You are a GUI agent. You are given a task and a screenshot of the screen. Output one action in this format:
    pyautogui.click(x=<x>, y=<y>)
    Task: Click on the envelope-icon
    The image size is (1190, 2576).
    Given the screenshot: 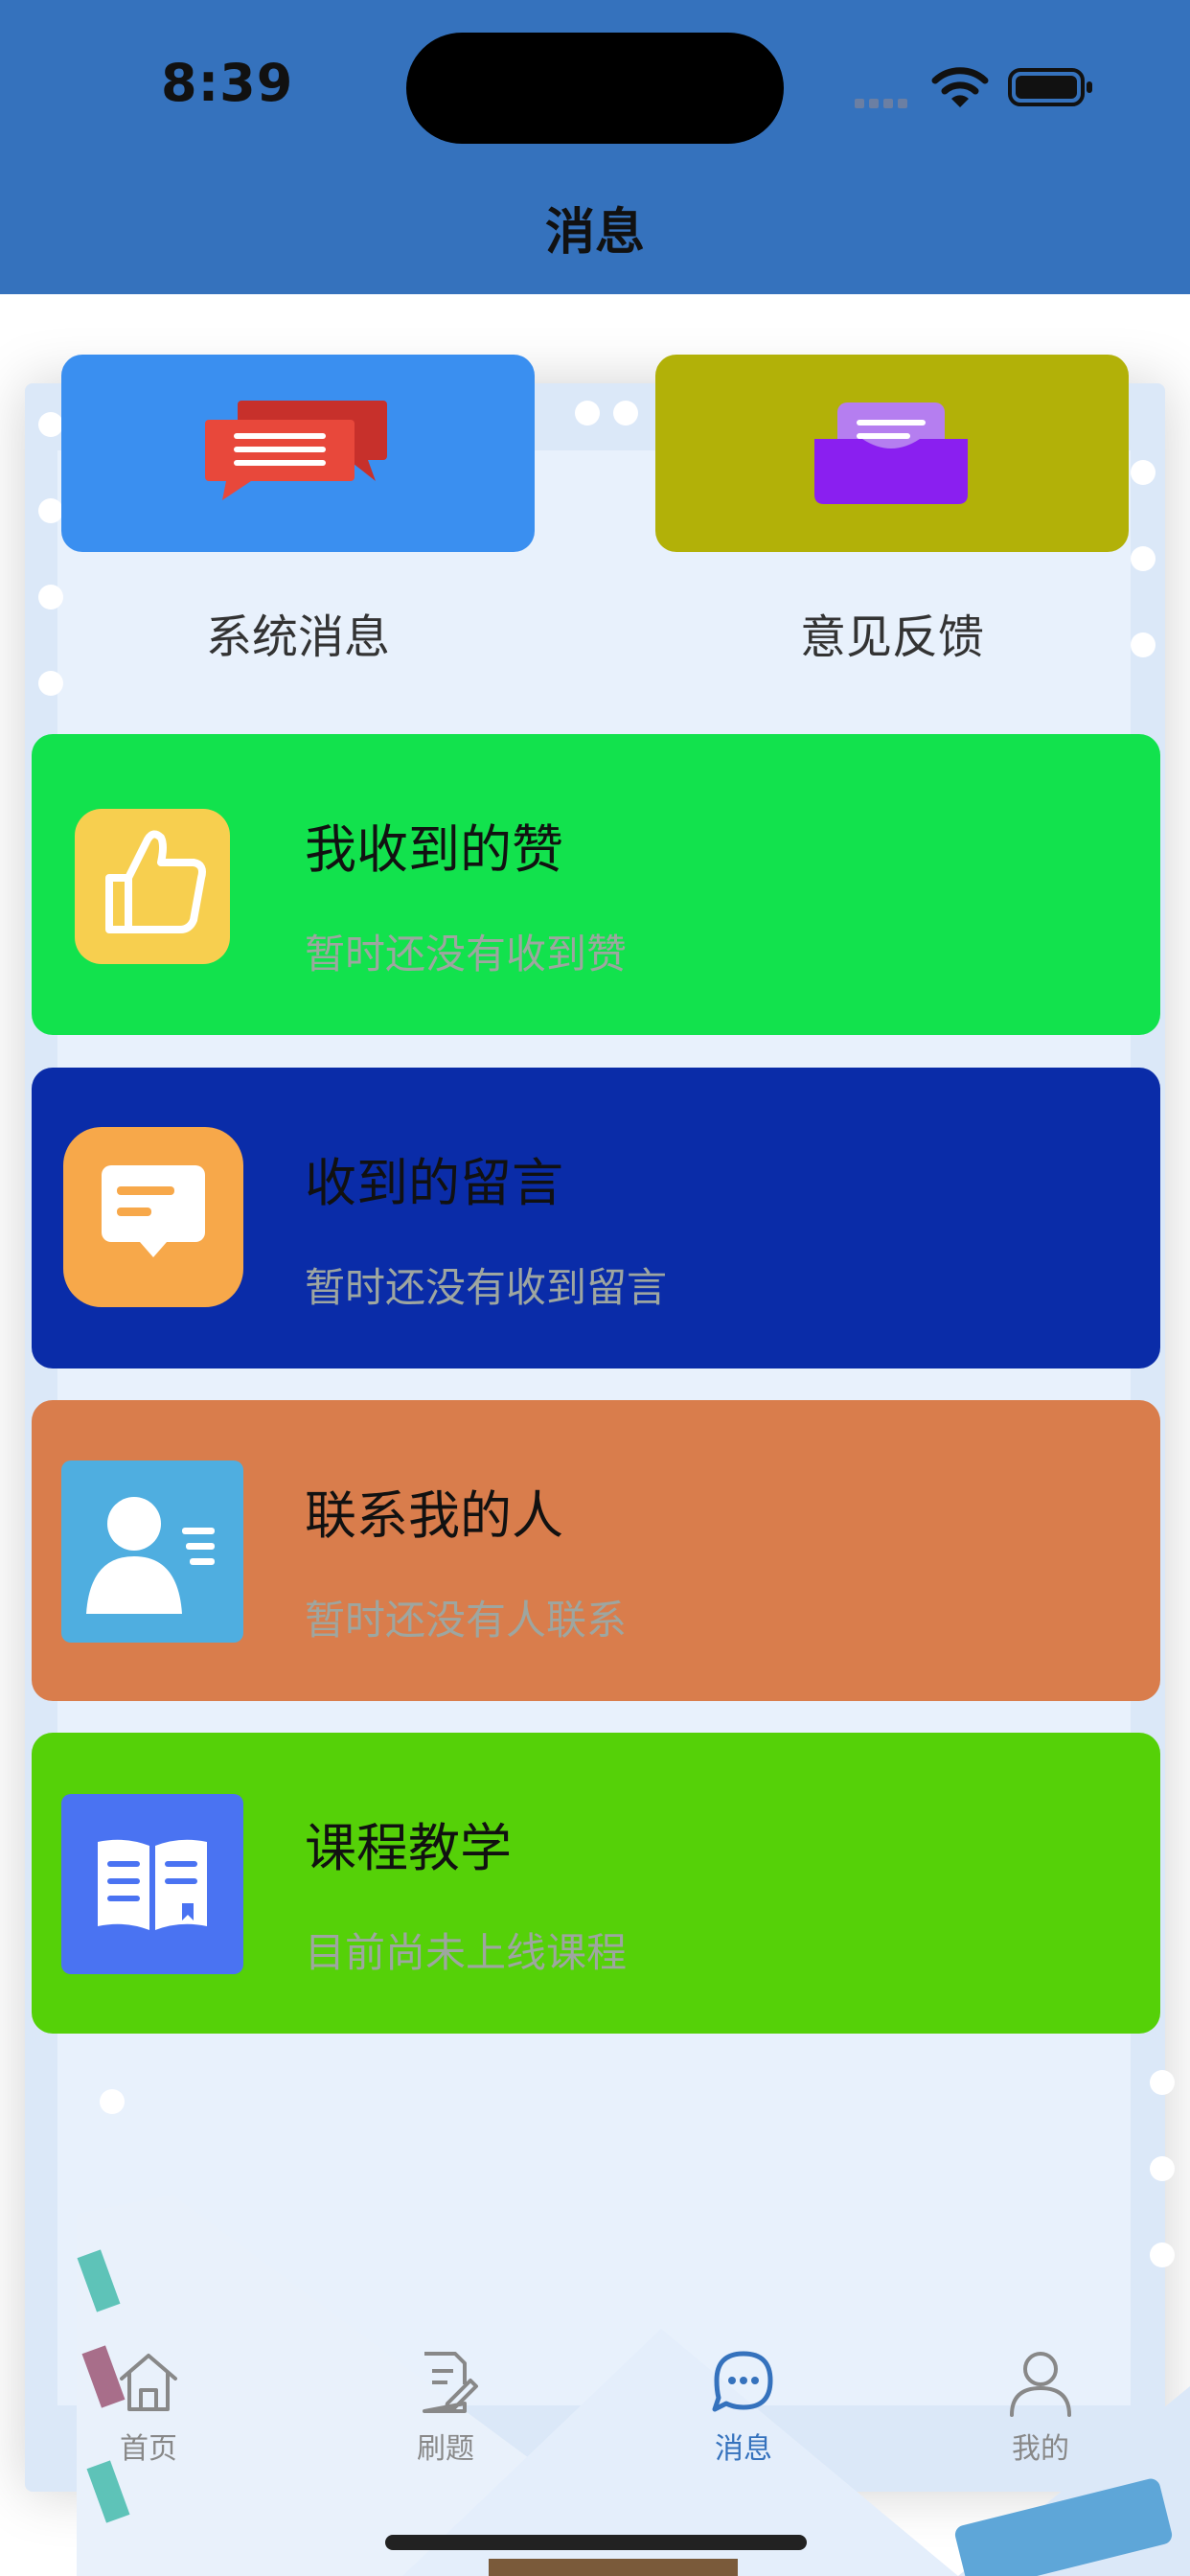 What is the action you would take?
    pyautogui.click(x=891, y=453)
    